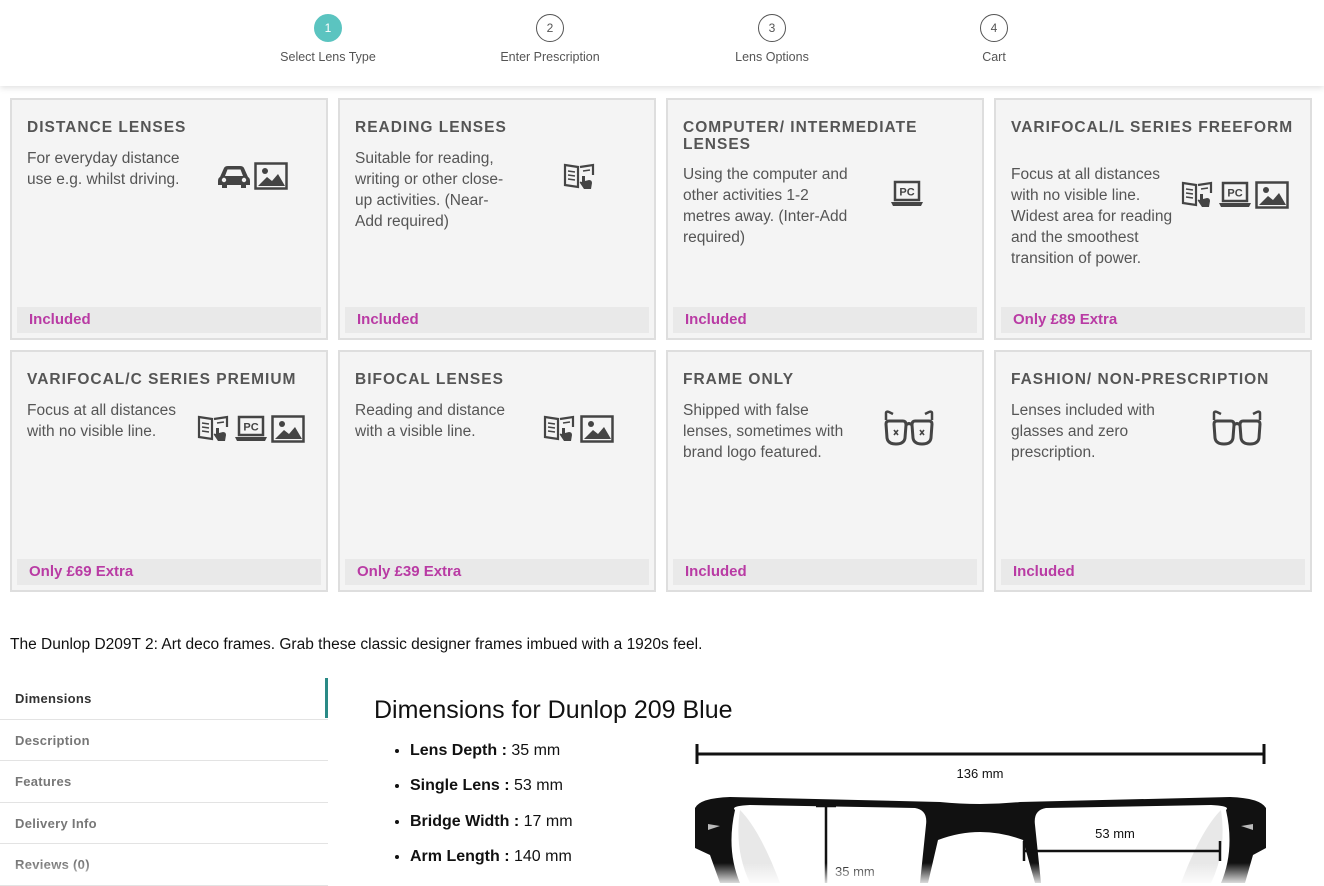 Image resolution: width=1324 pixels, height=886 pixels. What do you see at coordinates (1152, 127) in the screenshot?
I see `card-title: VARIFOCAL/L SERIES FREEFORM` at bounding box center [1152, 127].